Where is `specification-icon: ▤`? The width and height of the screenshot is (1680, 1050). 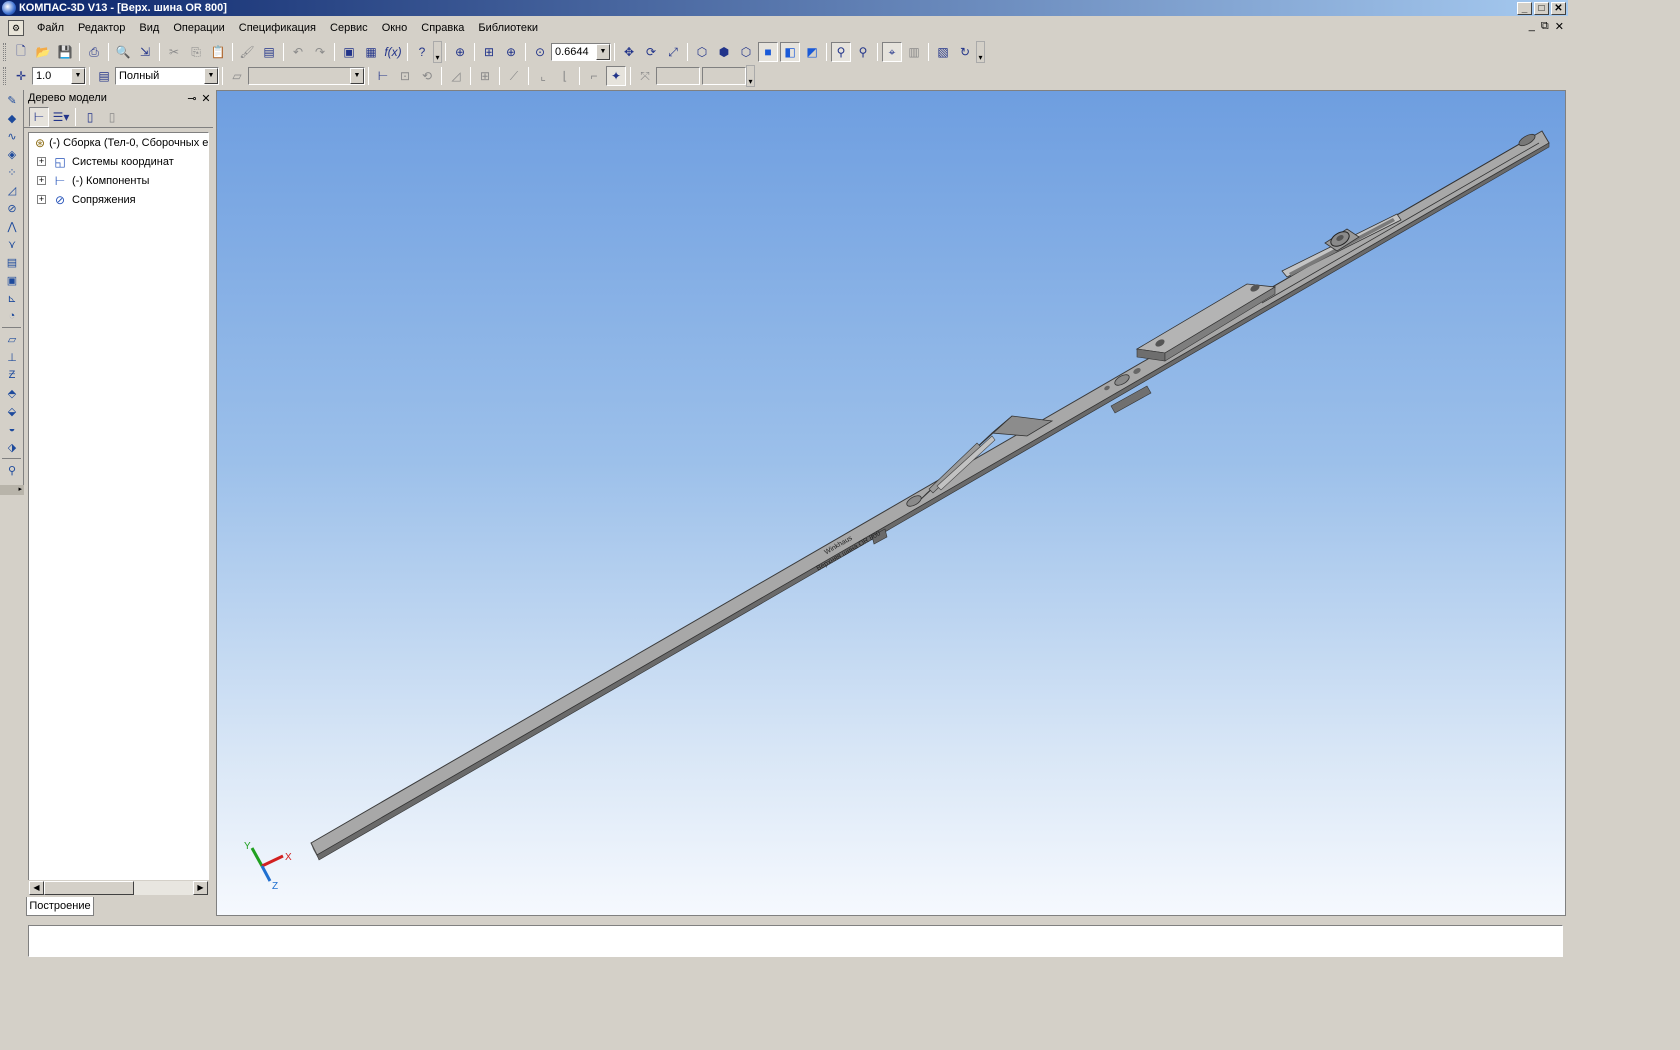 specification-icon: ▤ is located at coordinates (12, 262).